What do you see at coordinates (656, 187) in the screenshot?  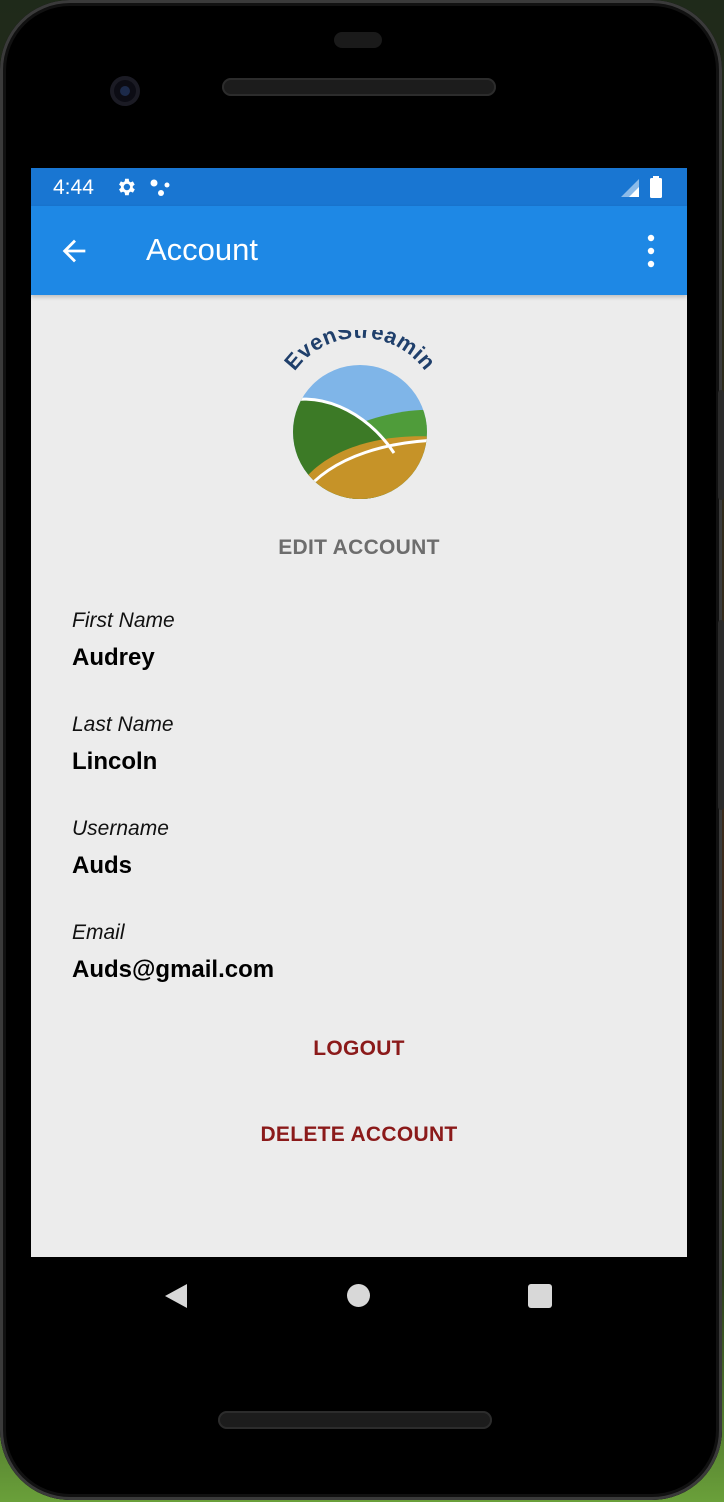 I see `battery-icon` at bounding box center [656, 187].